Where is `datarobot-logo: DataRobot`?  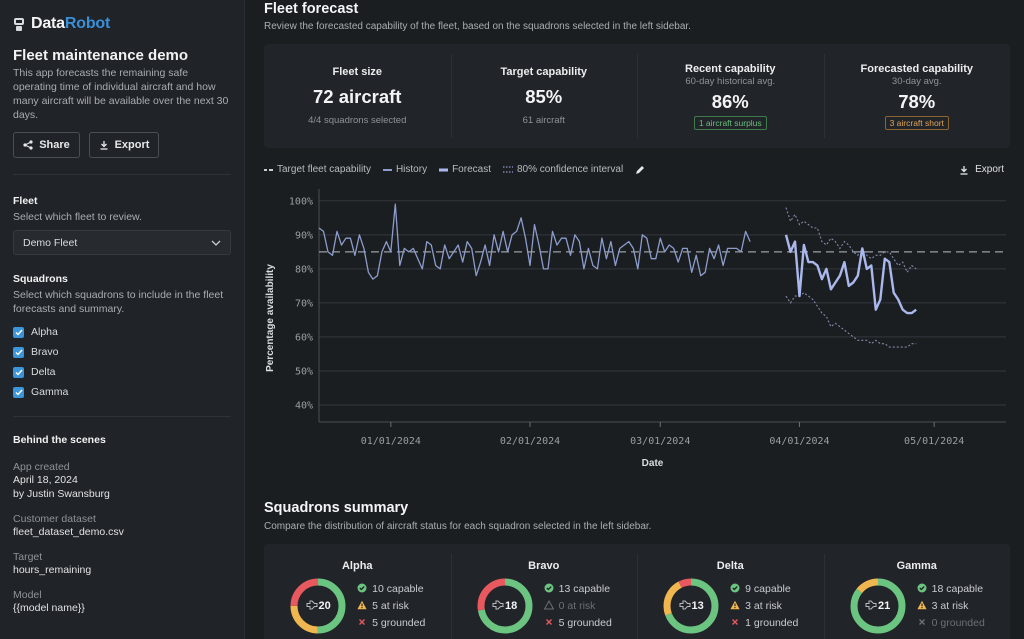 datarobot-logo: DataRobot is located at coordinates (122, 24).